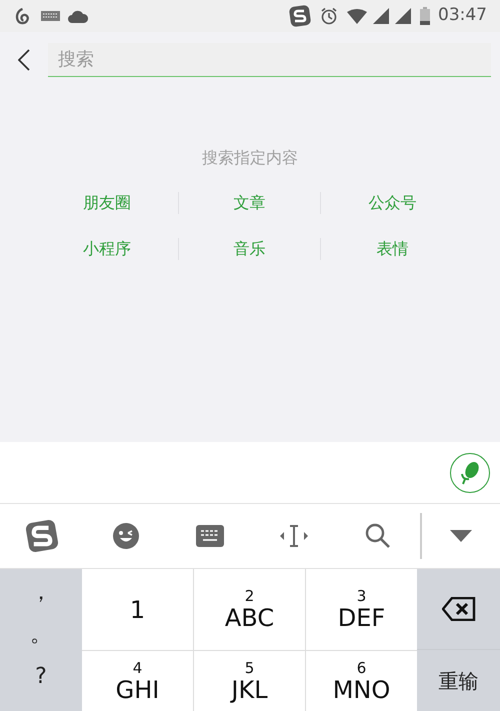 This screenshot has width=500, height=711. What do you see at coordinates (41, 593) in the screenshot?
I see `symbol: ，` at bounding box center [41, 593].